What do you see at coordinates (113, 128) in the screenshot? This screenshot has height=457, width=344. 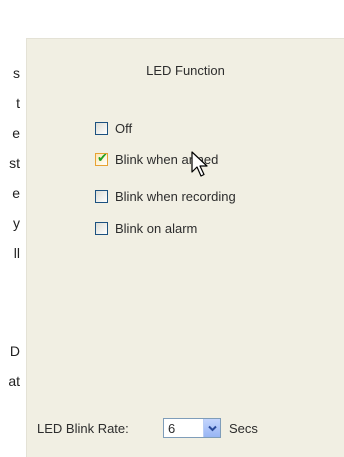 I see `option-off: Off` at bounding box center [113, 128].